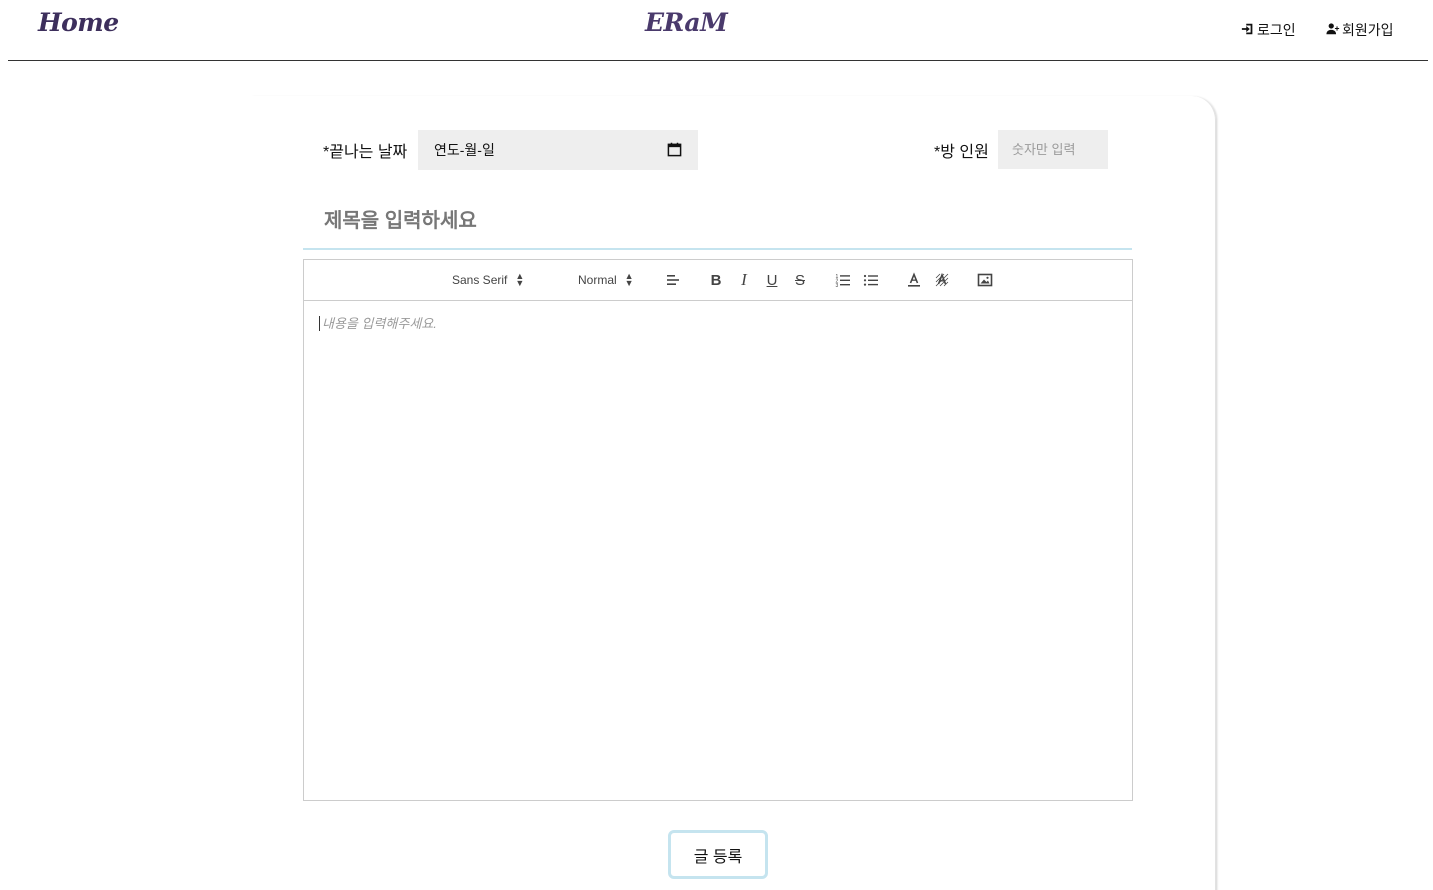 The image size is (1433, 890). What do you see at coordinates (800, 280) in the screenshot?
I see `strike-icon: S` at bounding box center [800, 280].